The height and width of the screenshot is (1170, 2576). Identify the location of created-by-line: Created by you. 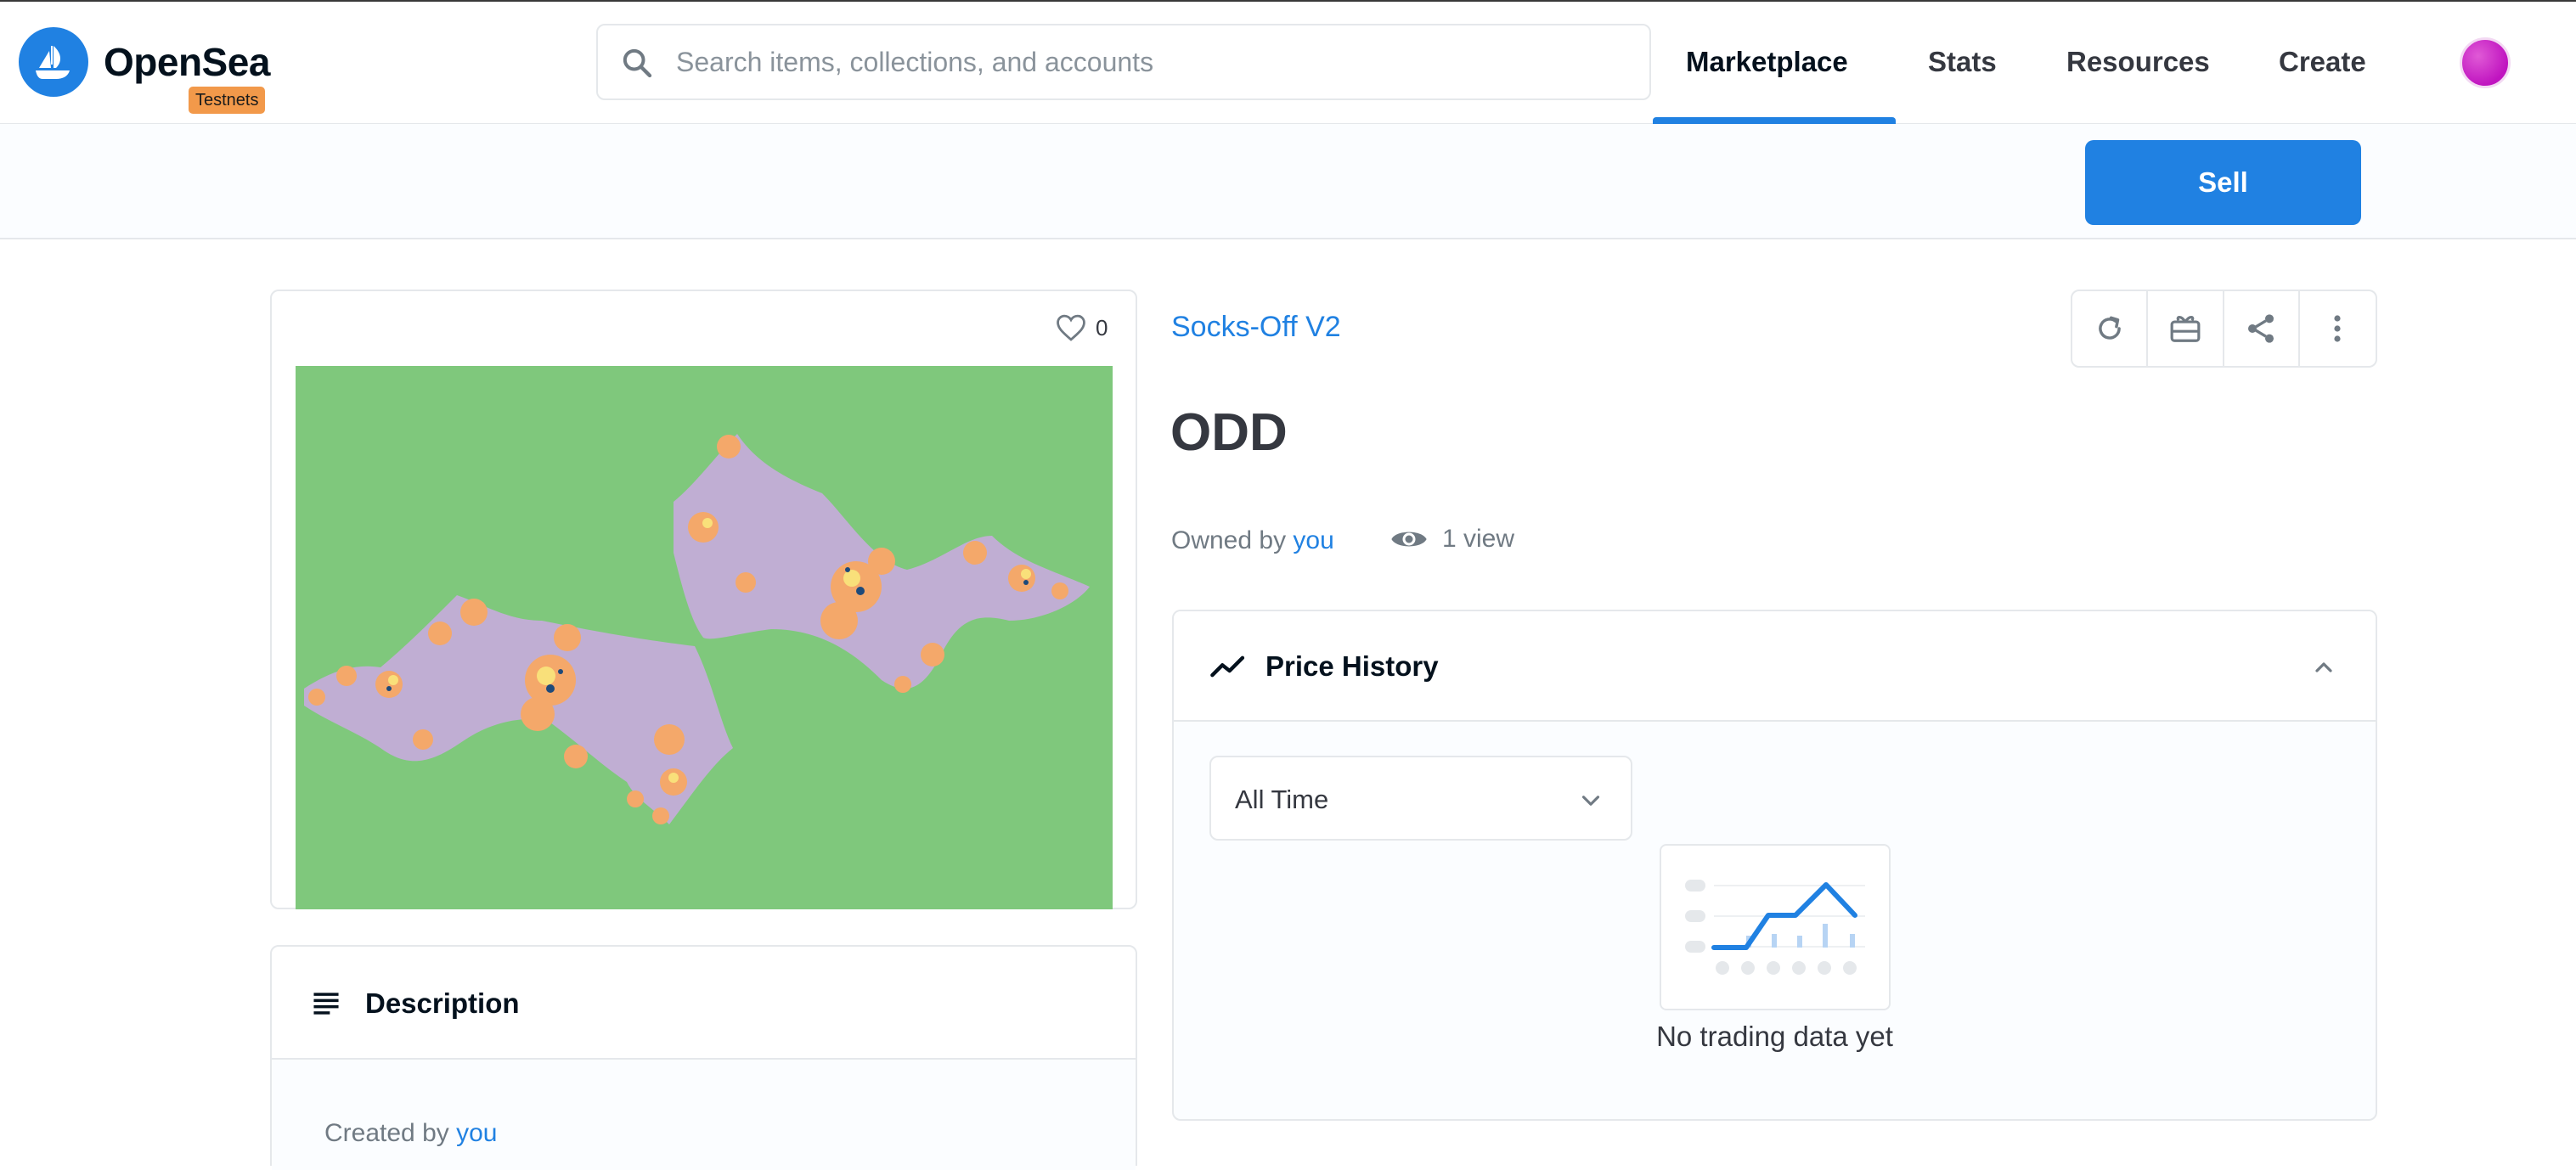
(410, 1133).